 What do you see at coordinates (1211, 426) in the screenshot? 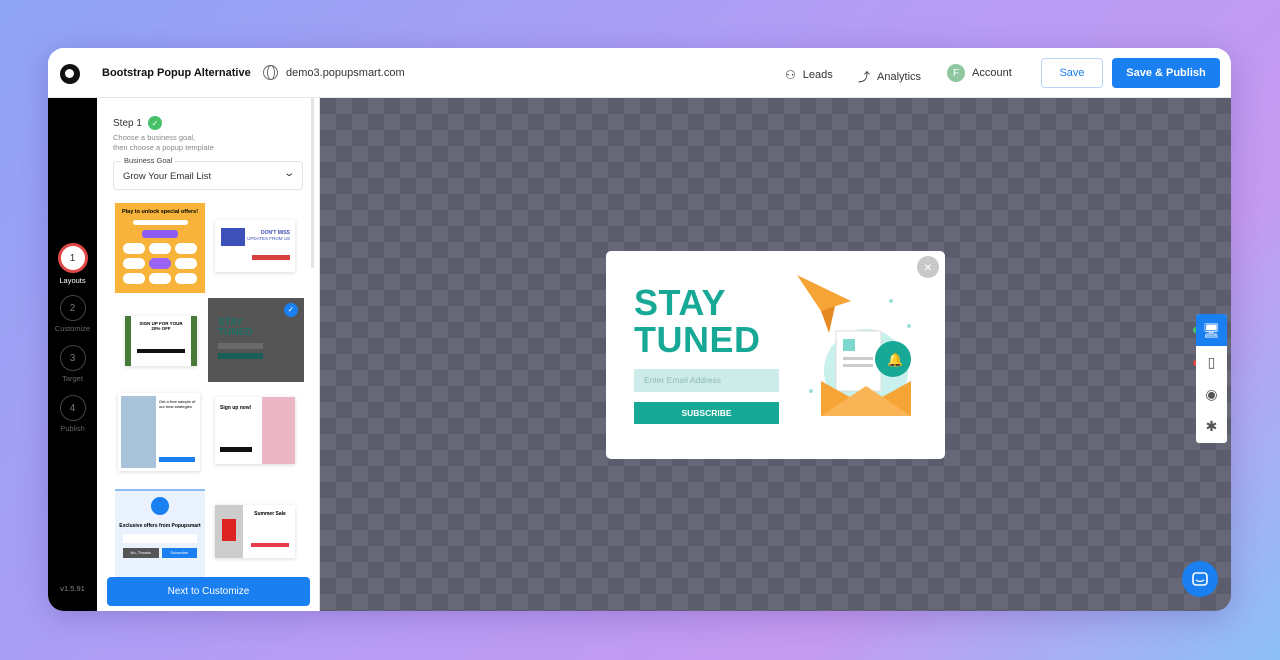
I see `debug-bug-icon: ✱` at bounding box center [1211, 426].